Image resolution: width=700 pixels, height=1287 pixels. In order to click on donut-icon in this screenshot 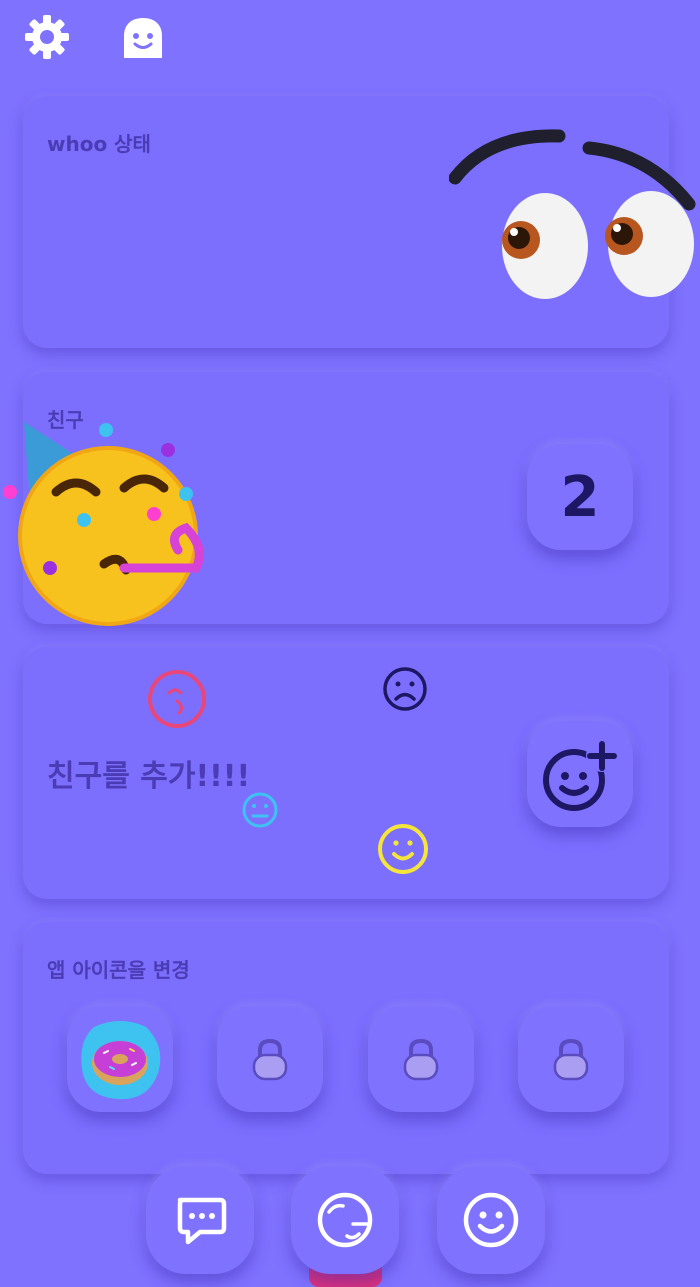, I will do `click(121, 1060)`.